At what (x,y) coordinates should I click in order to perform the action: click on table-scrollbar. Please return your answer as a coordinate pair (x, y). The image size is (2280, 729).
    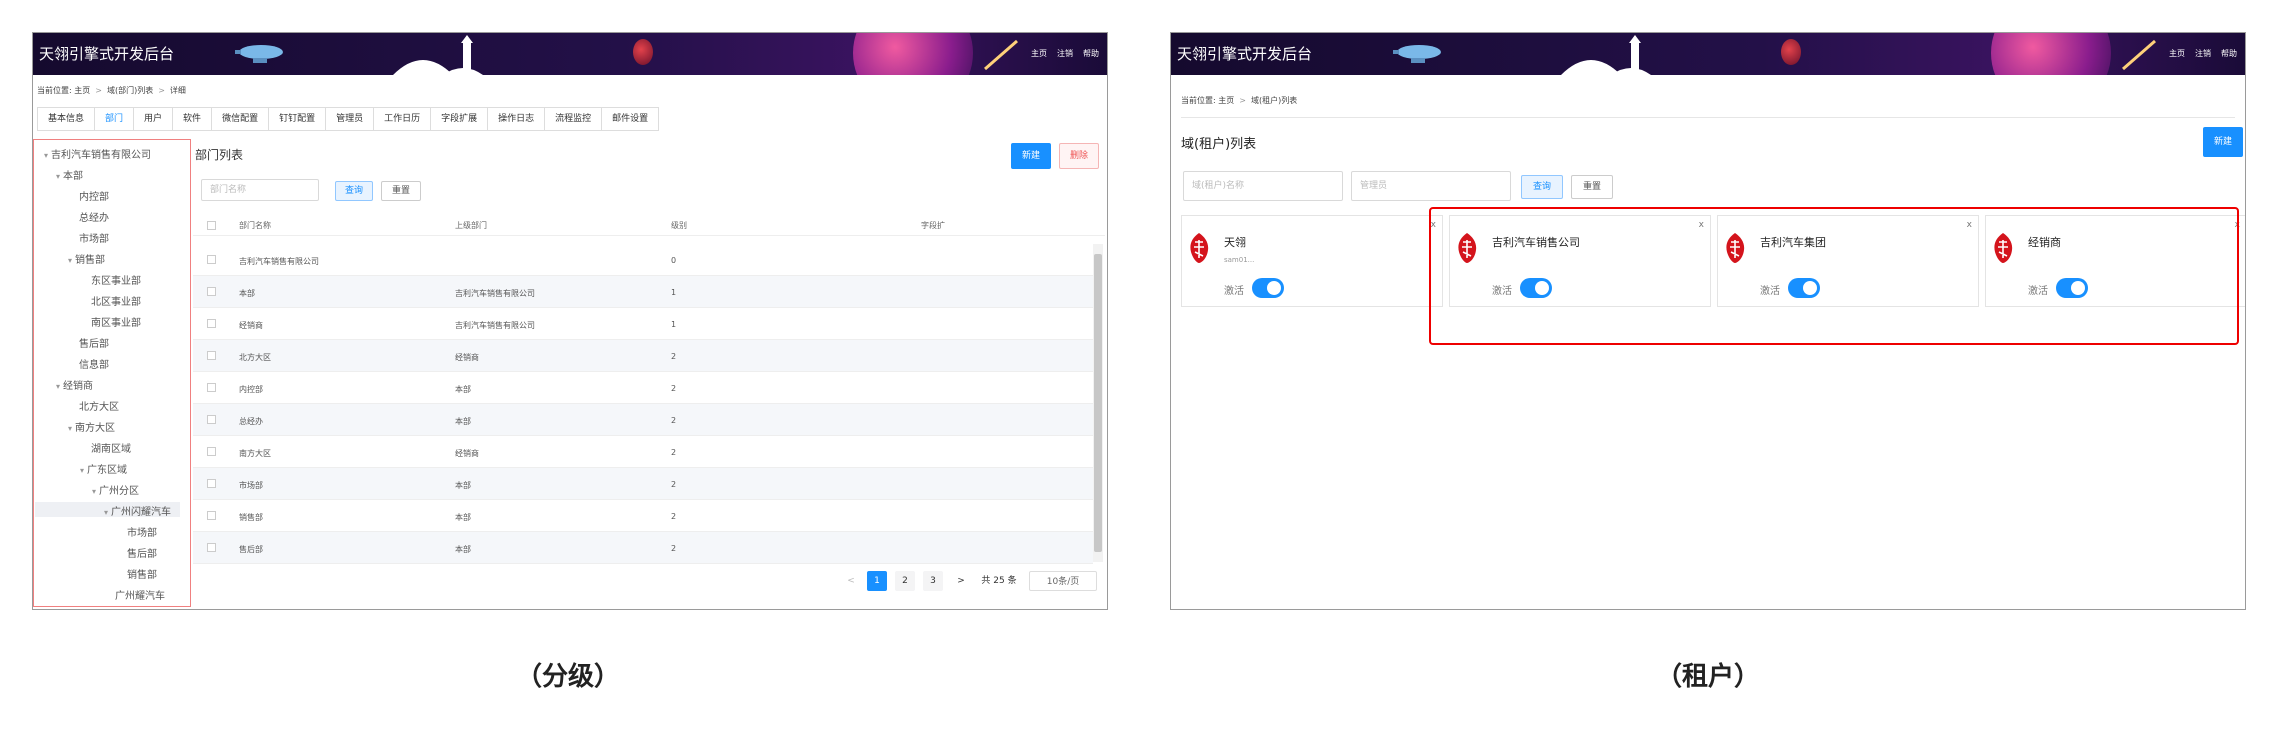
    Looking at the image, I should click on (1098, 403).